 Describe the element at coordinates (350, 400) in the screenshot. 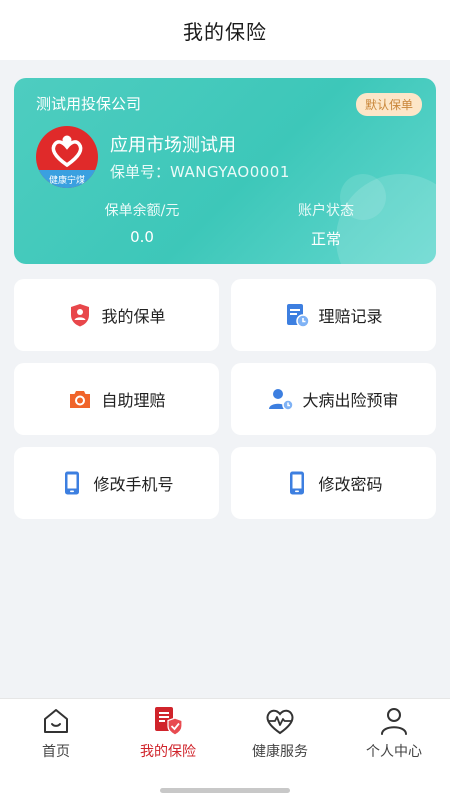

I see `critical-illness-precheck-label: 大病出险预审` at that location.